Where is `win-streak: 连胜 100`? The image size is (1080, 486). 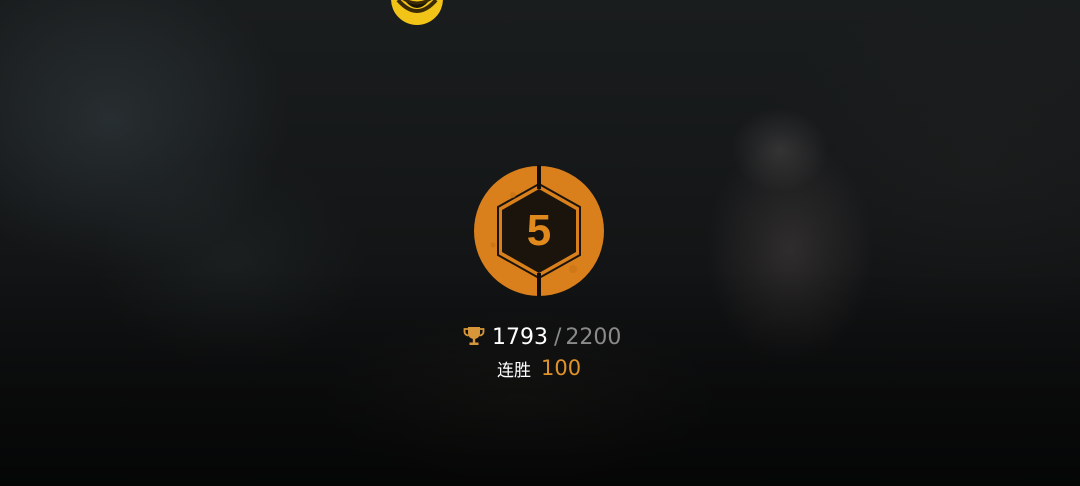
win-streak: 连胜 100 is located at coordinates (539, 368).